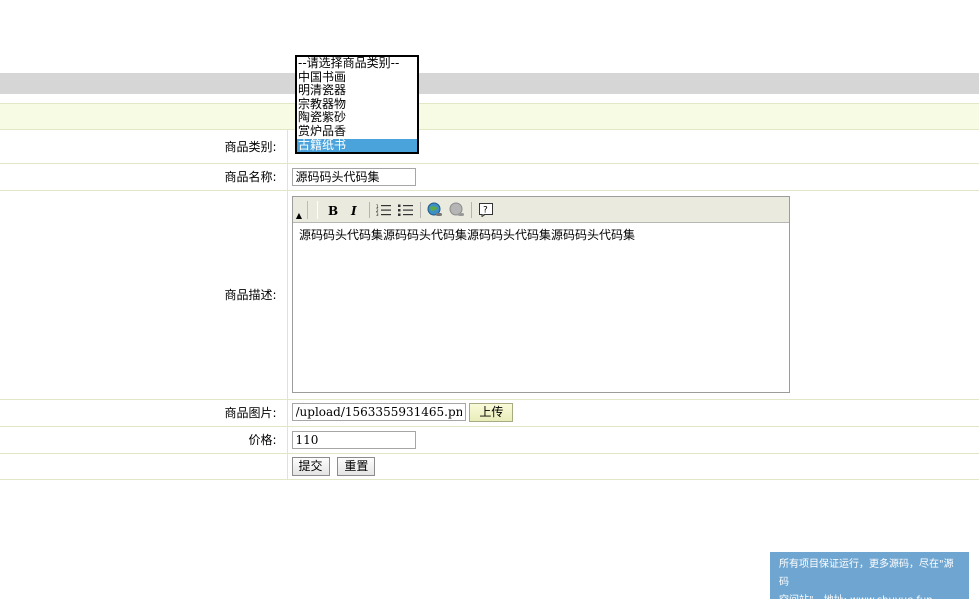 The image size is (979, 610). What do you see at coordinates (144, 413) in the screenshot?
I see `image-label: 商品图片:` at bounding box center [144, 413].